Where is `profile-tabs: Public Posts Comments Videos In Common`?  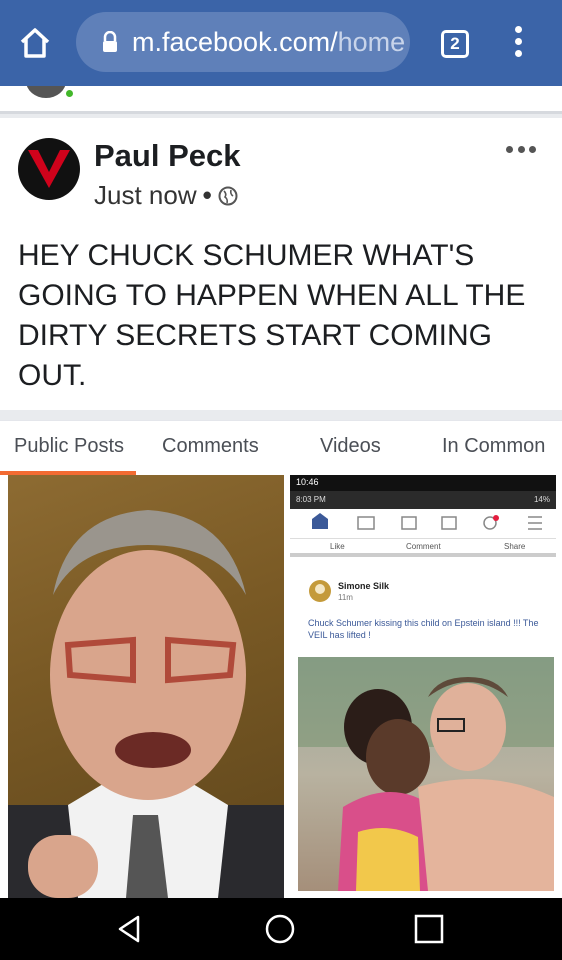
profile-tabs: Public Posts Comments Videos In Common is located at coordinates (281, 447).